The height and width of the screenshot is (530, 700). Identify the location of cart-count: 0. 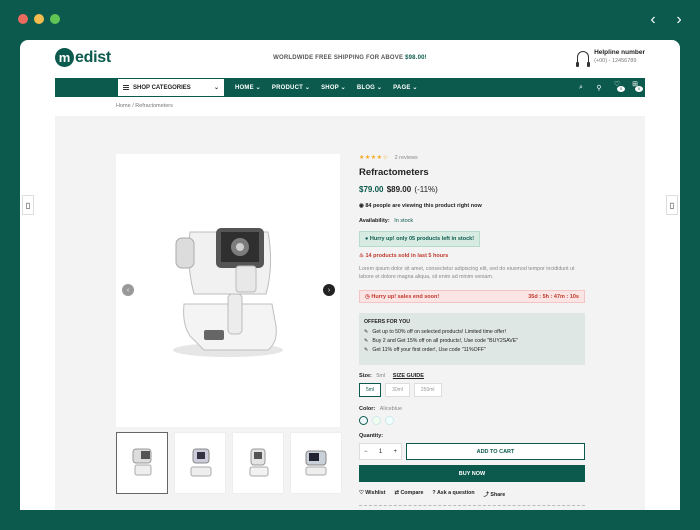
(639, 89).